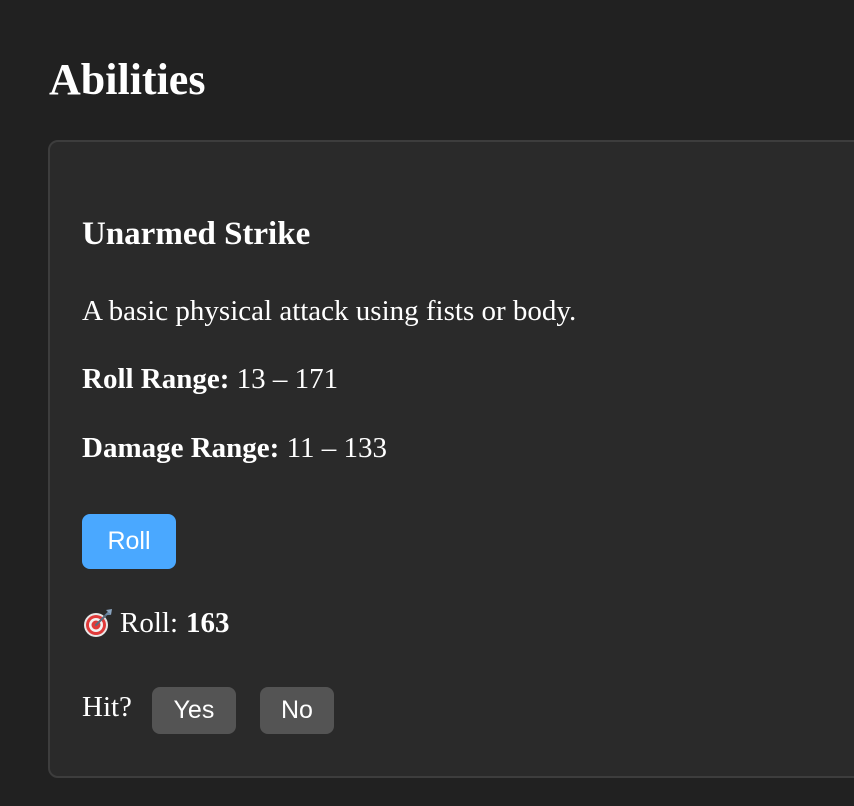 The image size is (854, 806). What do you see at coordinates (208, 623) in the screenshot?
I see `roll-result-value: 163` at bounding box center [208, 623].